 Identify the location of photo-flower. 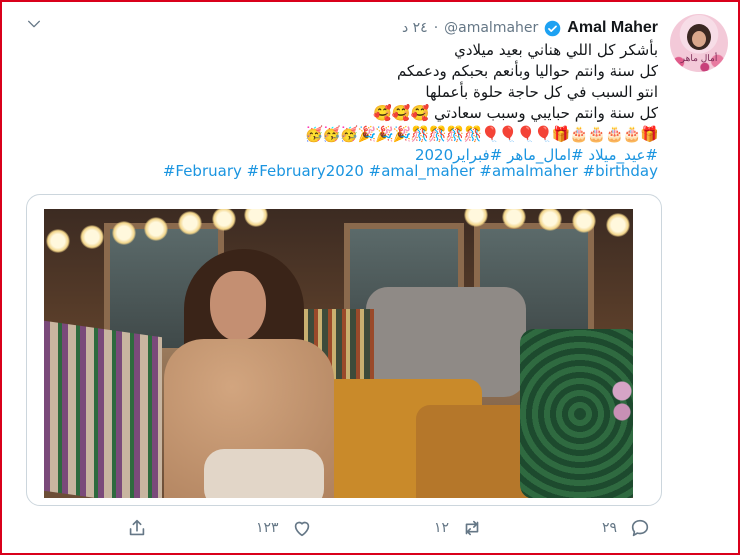
(622, 409).